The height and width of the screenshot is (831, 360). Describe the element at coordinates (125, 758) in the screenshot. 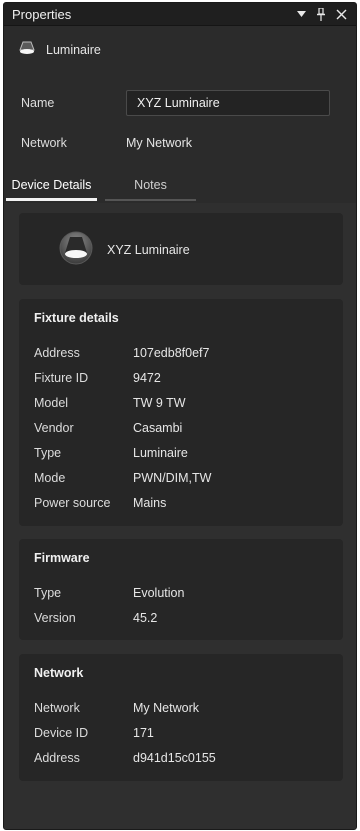

I see `network-info-row: Address d941d15c0155` at that location.